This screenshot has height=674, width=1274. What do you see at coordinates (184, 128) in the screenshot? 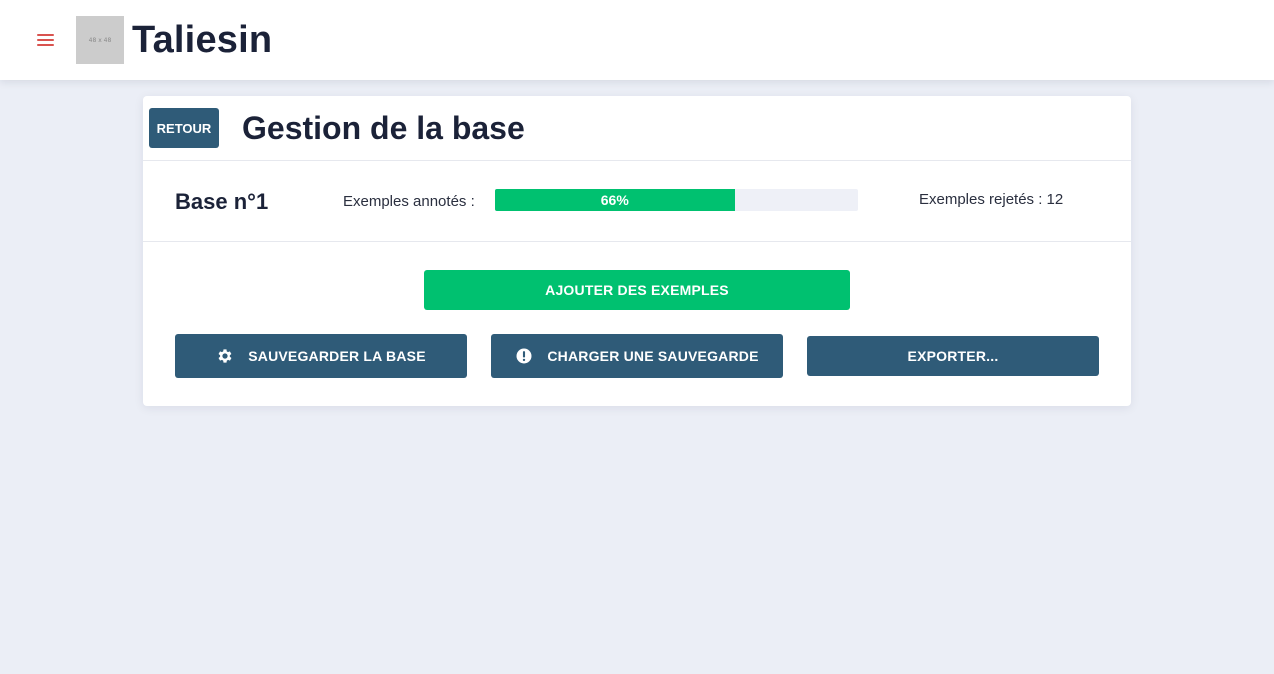
I see `back-button: RETOUR` at bounding box center [184, 128].